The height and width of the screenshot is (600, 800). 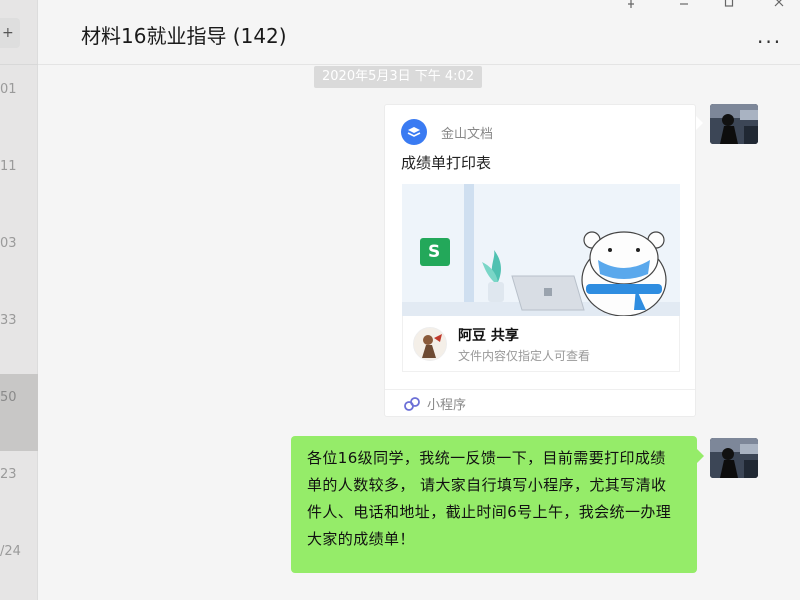 I want to click on card-title: 成绩单打印表, so click(x=446, y=163).